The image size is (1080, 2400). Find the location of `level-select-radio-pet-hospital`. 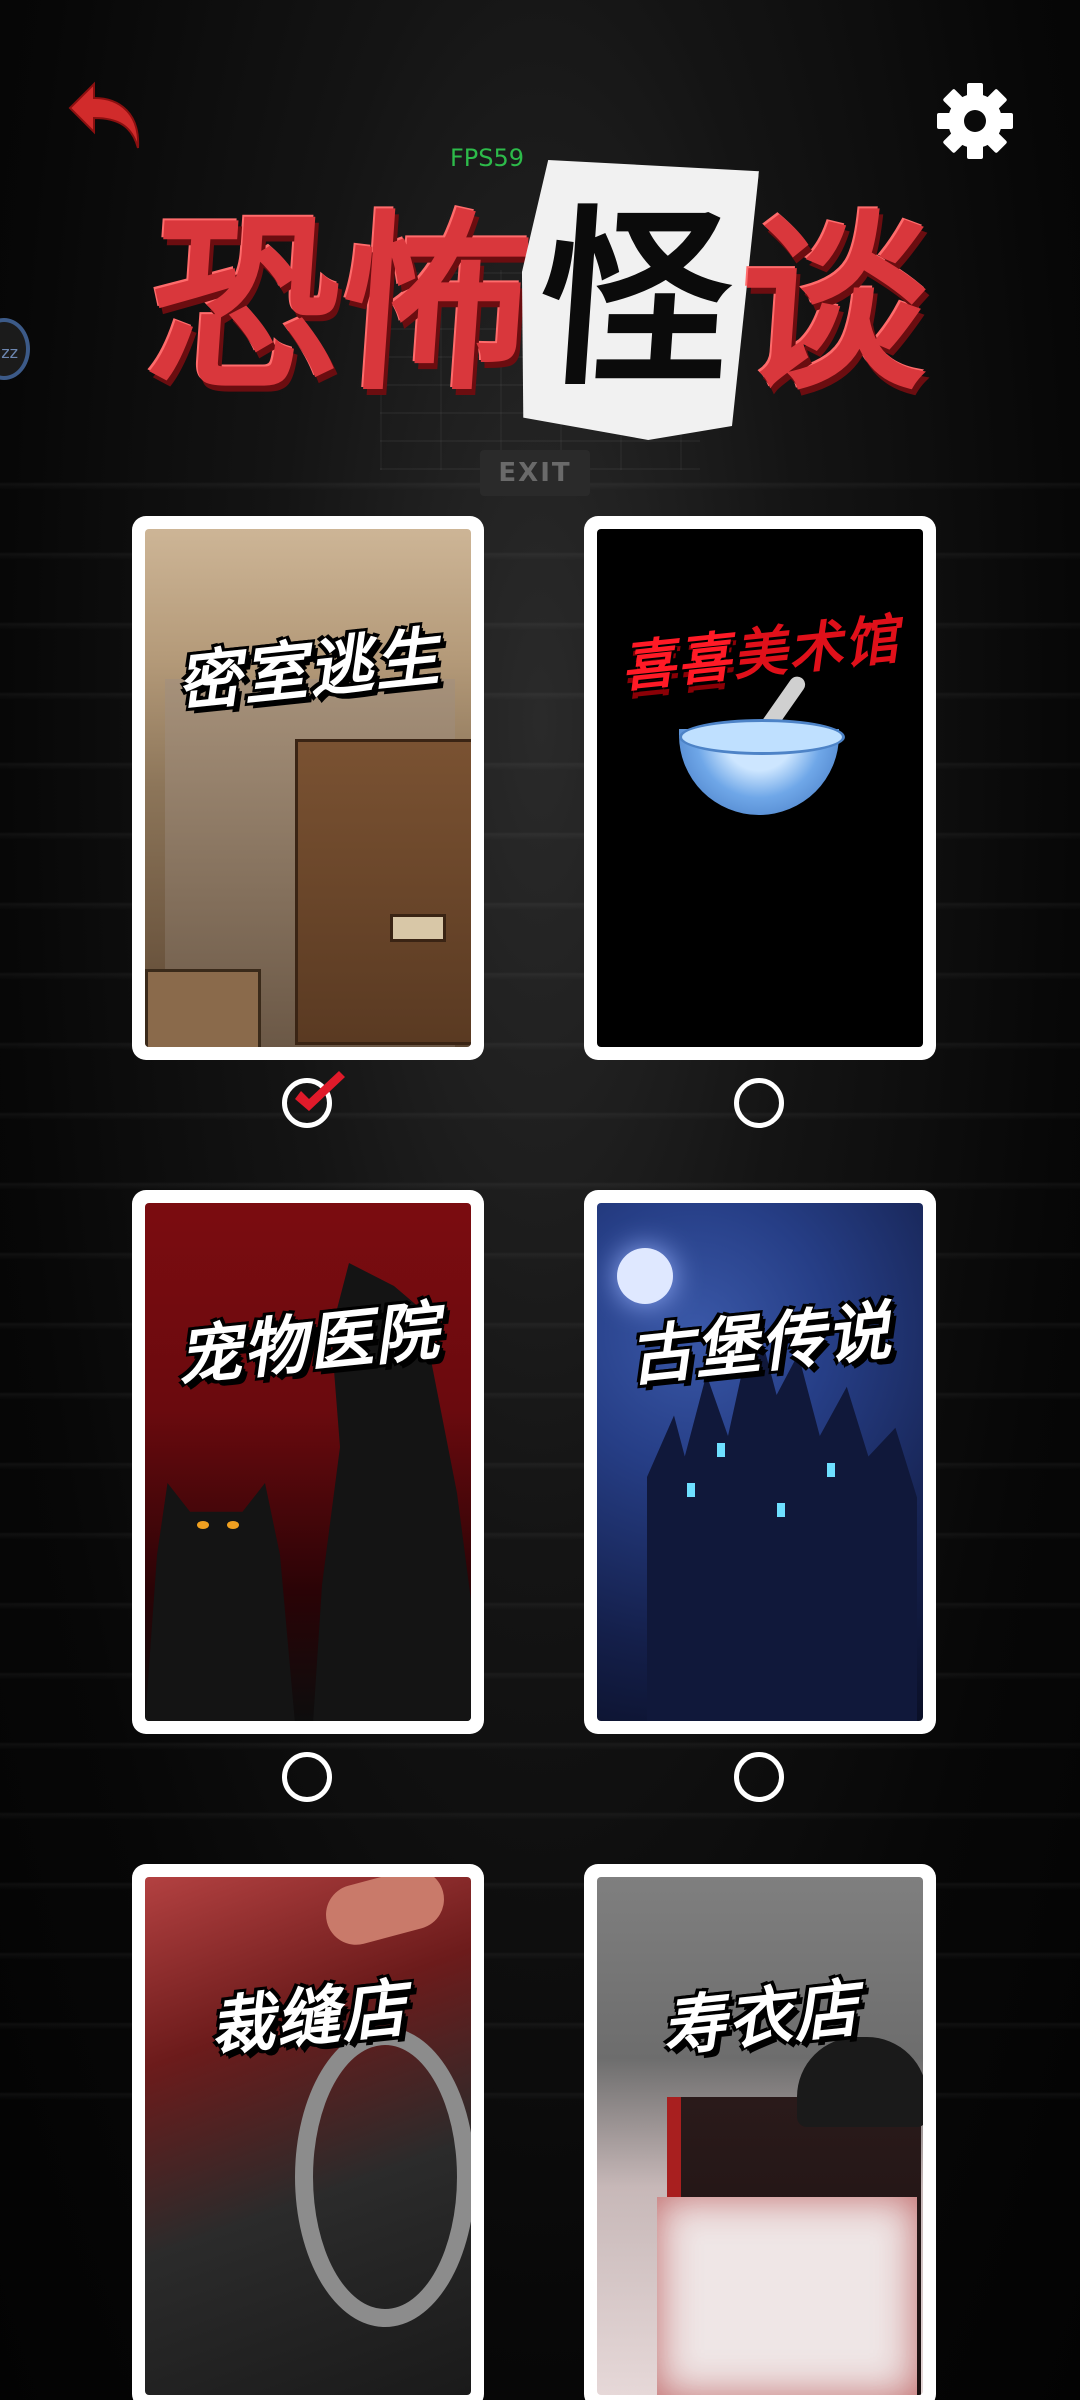

level-select-radio-pet-hospital is located at coordinates (307, 1777).